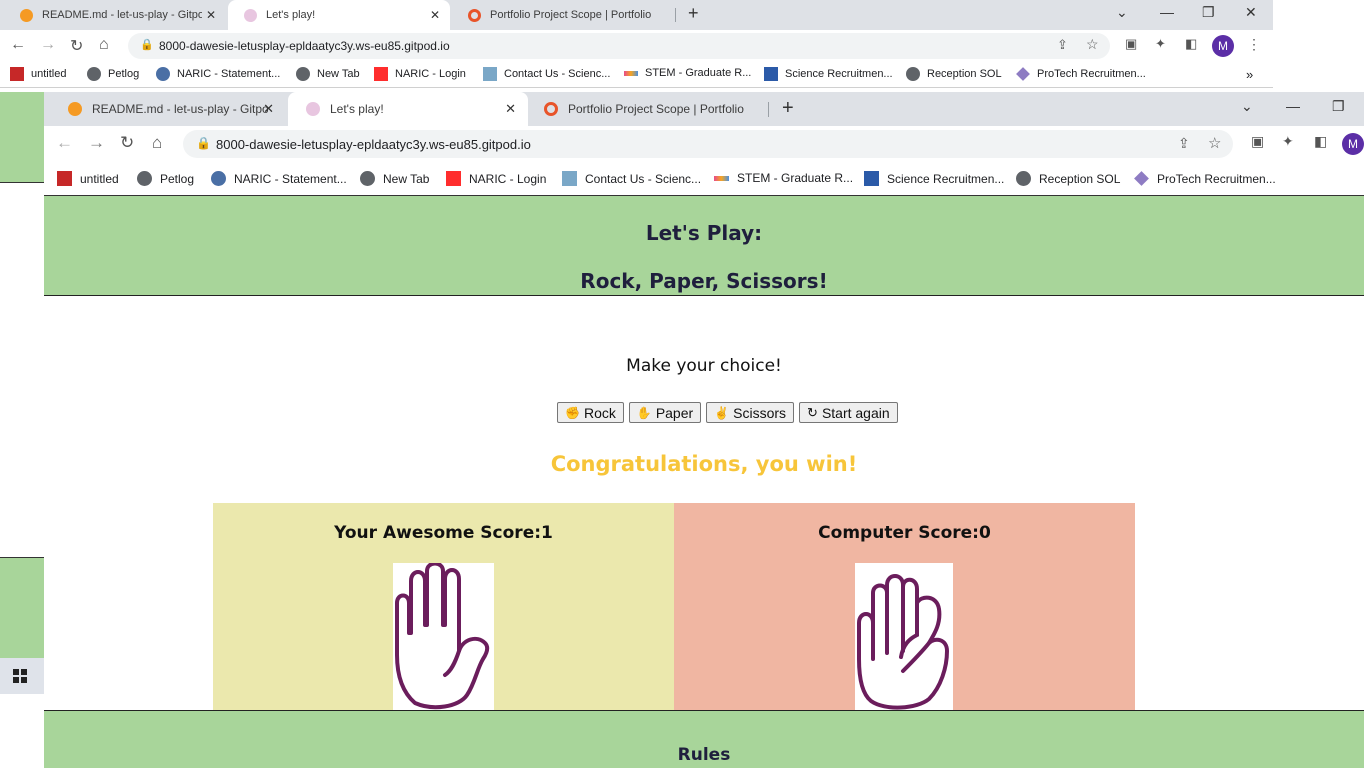  What do you see at coordinates (590, 412) in the screenshot?
I see `rock-button: ✊ Rock` at bounding box center [590, 412].